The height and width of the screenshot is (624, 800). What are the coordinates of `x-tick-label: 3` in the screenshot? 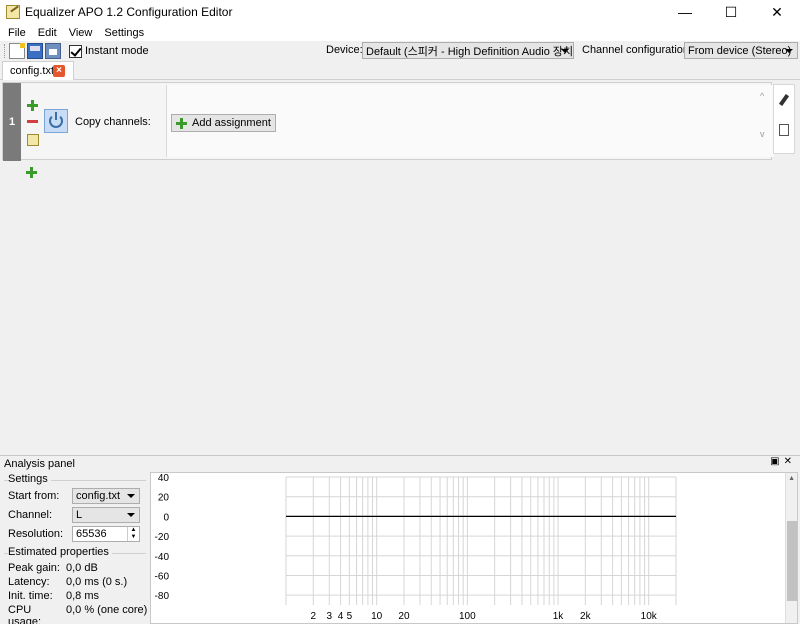 It's located at (329, 616).